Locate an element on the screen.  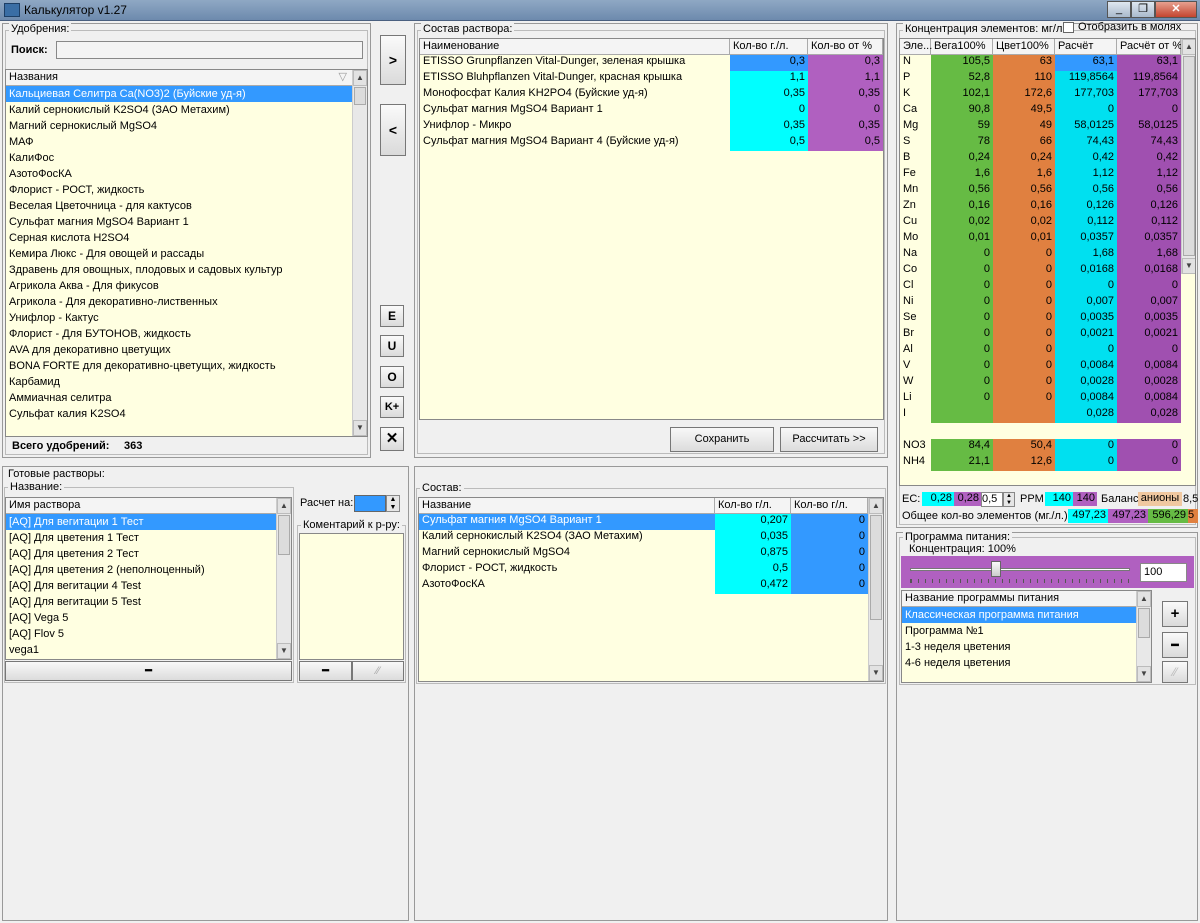
o-button: O is located at coordinates (392, 377).